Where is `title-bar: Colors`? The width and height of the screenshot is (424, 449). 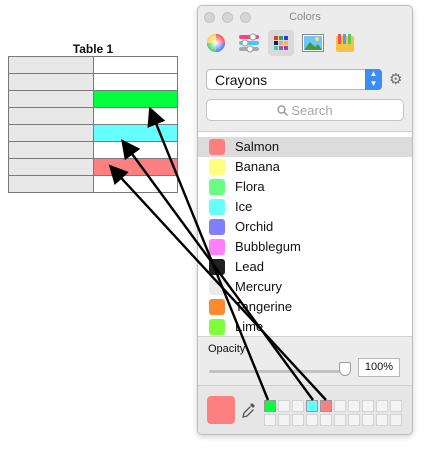 title-bar: Colors is located at coordinates (305, 17).